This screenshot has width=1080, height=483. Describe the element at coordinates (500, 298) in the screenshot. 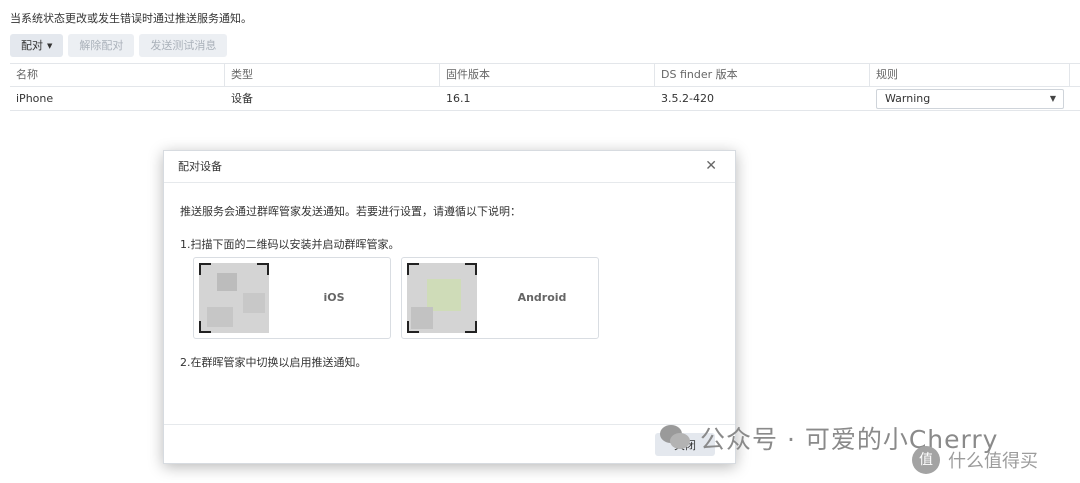

I see `android-qr-card: Android` at that location.